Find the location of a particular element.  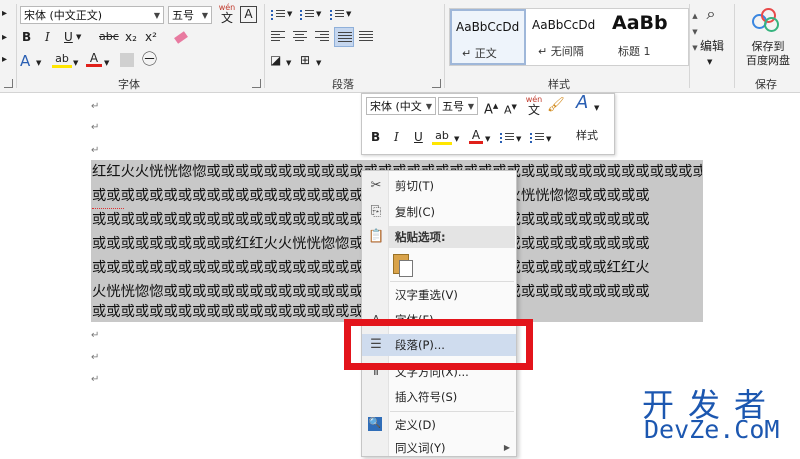

style-item-heading-1: AaBb 标题 1 is located at coordinates (648, 37).